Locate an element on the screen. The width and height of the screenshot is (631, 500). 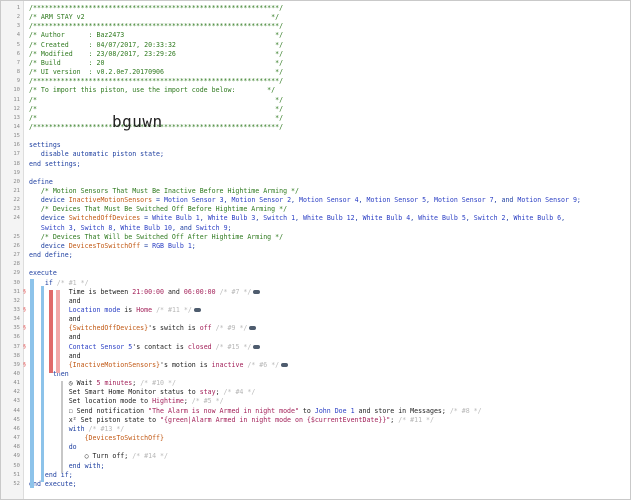
condition-marker-icon: § is located at coordinates (25, 364).